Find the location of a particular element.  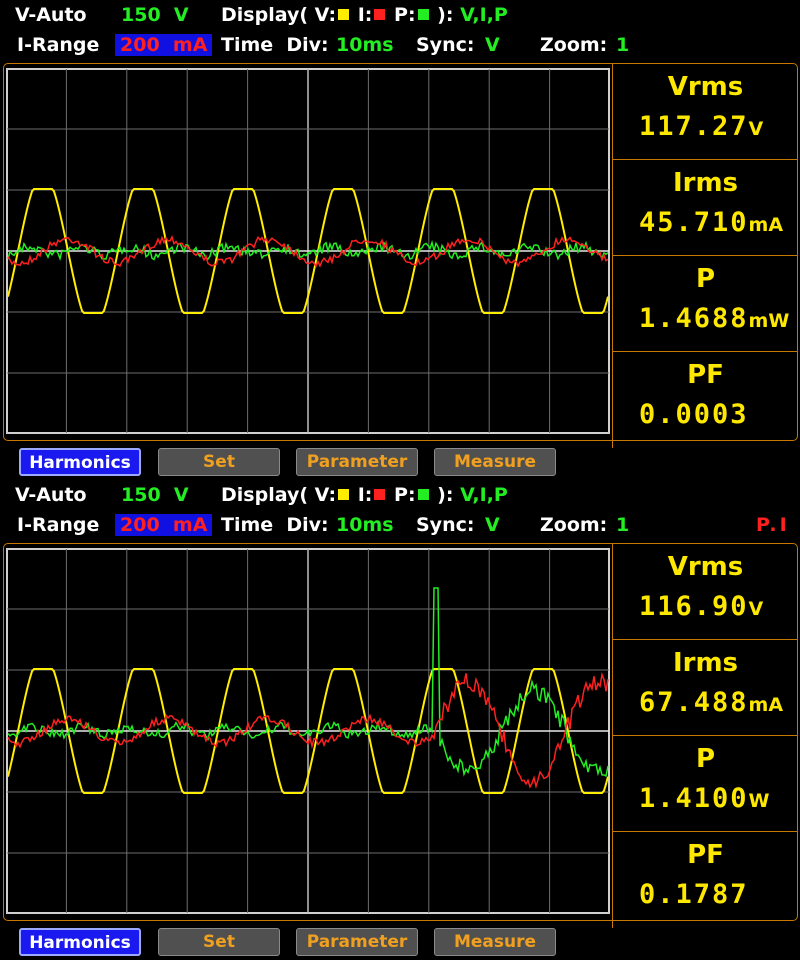

value-number: 0.1787 is located at coordinates (694, 894).